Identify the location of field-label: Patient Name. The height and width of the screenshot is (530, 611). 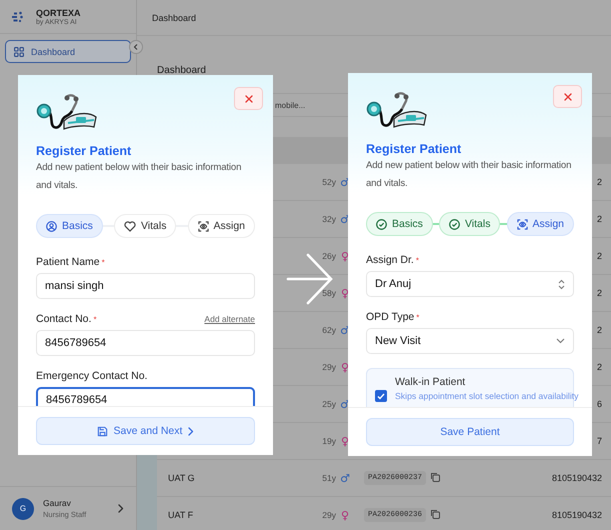
(68, 262).